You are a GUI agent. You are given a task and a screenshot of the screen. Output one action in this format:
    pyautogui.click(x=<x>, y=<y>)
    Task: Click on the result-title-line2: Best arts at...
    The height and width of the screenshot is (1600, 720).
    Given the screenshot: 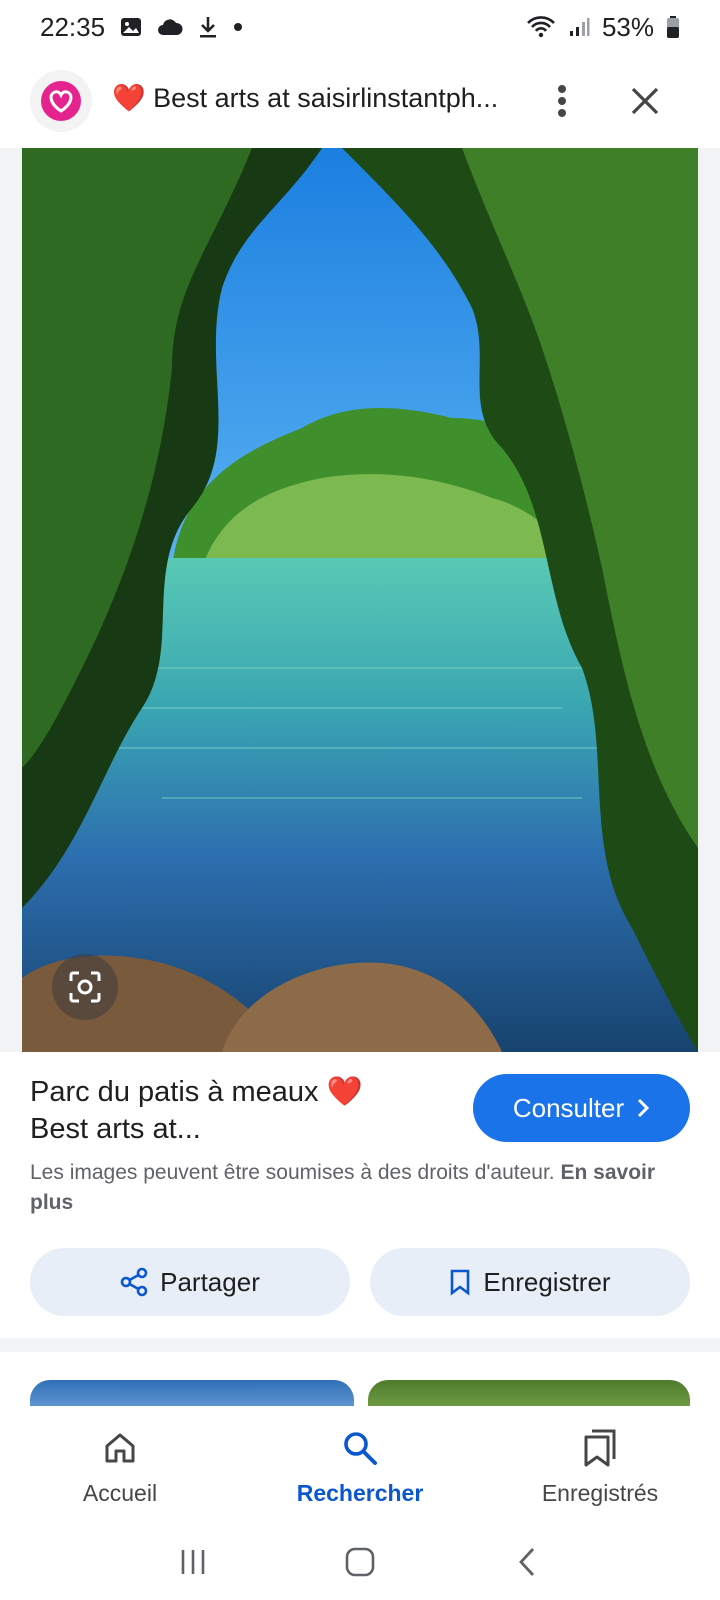 What is the action you would take?
    pyautogui.click(x=115, y=1129)
    